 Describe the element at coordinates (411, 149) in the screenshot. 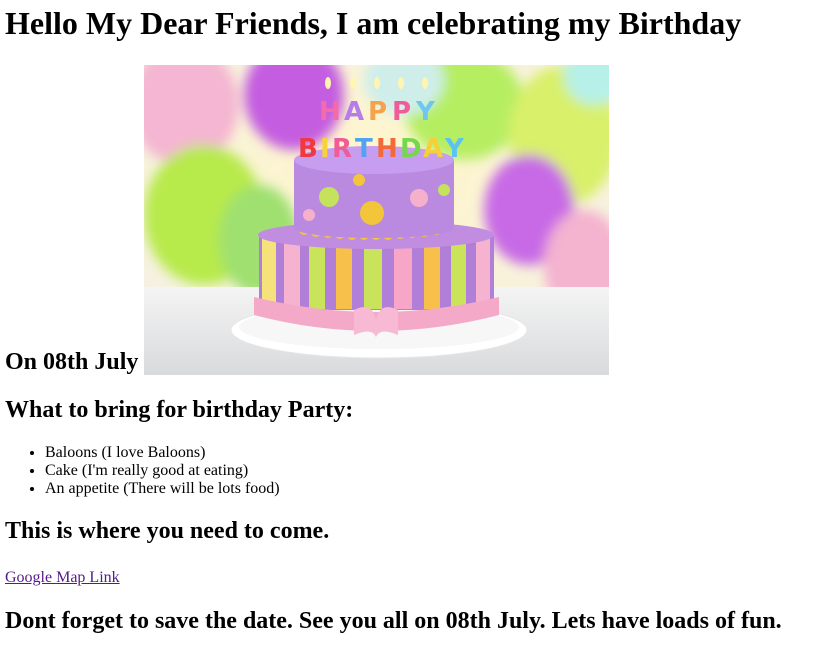

I see `svg-text: D` at that location.